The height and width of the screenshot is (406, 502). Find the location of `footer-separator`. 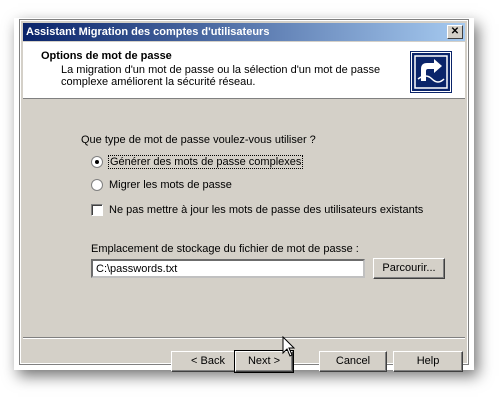

footer-separator is located at coordinates (244, 338).